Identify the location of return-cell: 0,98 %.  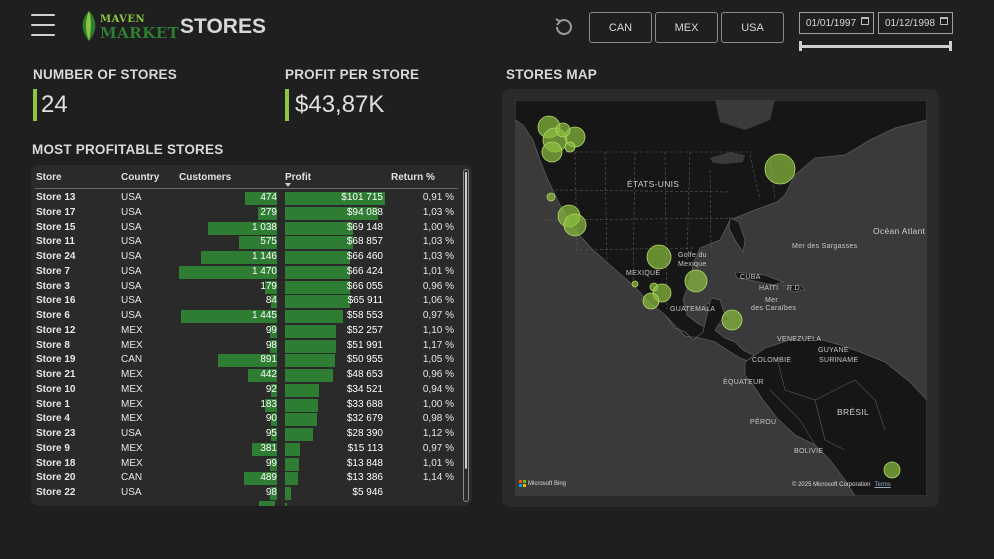
(438, 419).